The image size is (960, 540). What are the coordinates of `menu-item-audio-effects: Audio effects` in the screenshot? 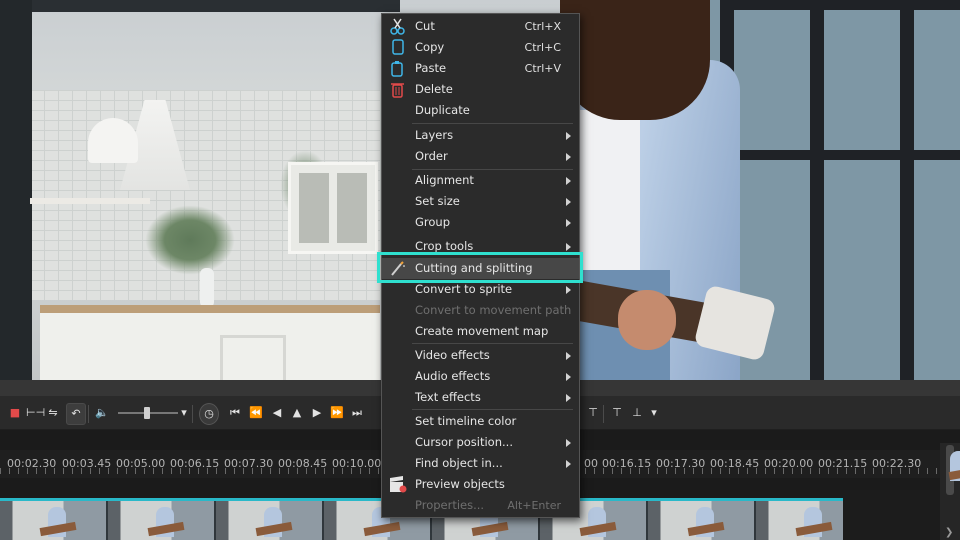 It's located at (480, 376).